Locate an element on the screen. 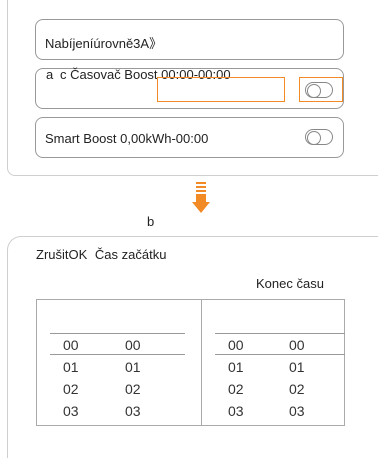  picker-header: ZrušitOK Čas začátku is located at coordinates (101, 254).